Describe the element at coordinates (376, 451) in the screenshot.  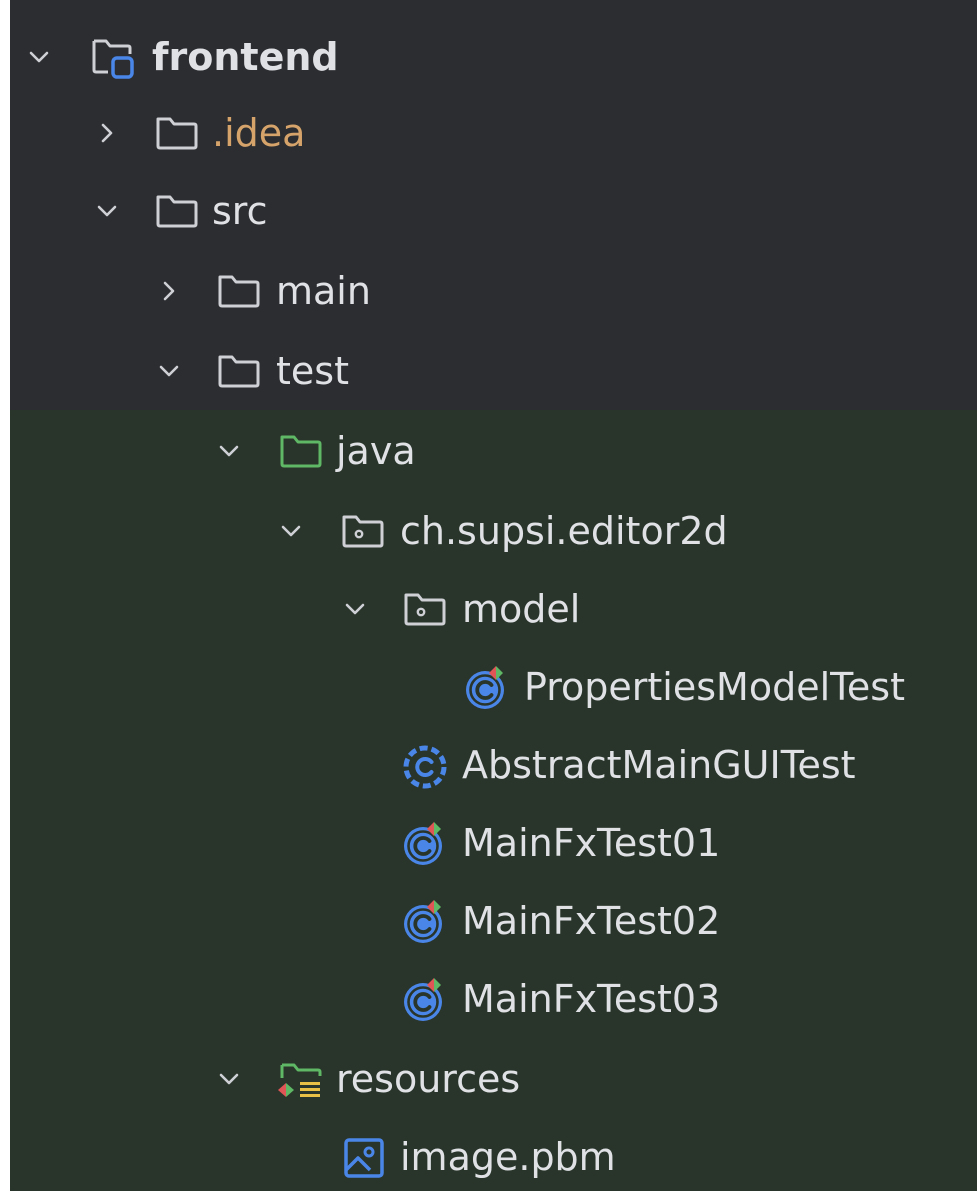
I see `tree-node-label: java` at that location.